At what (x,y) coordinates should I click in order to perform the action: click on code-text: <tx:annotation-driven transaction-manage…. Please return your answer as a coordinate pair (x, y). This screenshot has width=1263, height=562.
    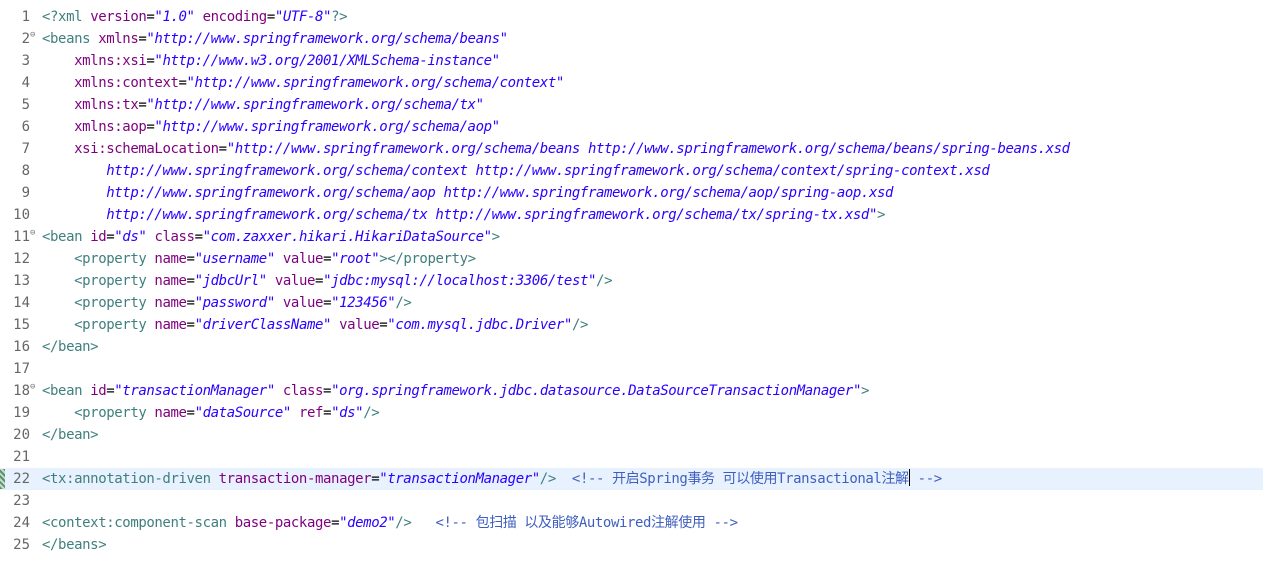
    Looking at the image, I should click on (492, 479).